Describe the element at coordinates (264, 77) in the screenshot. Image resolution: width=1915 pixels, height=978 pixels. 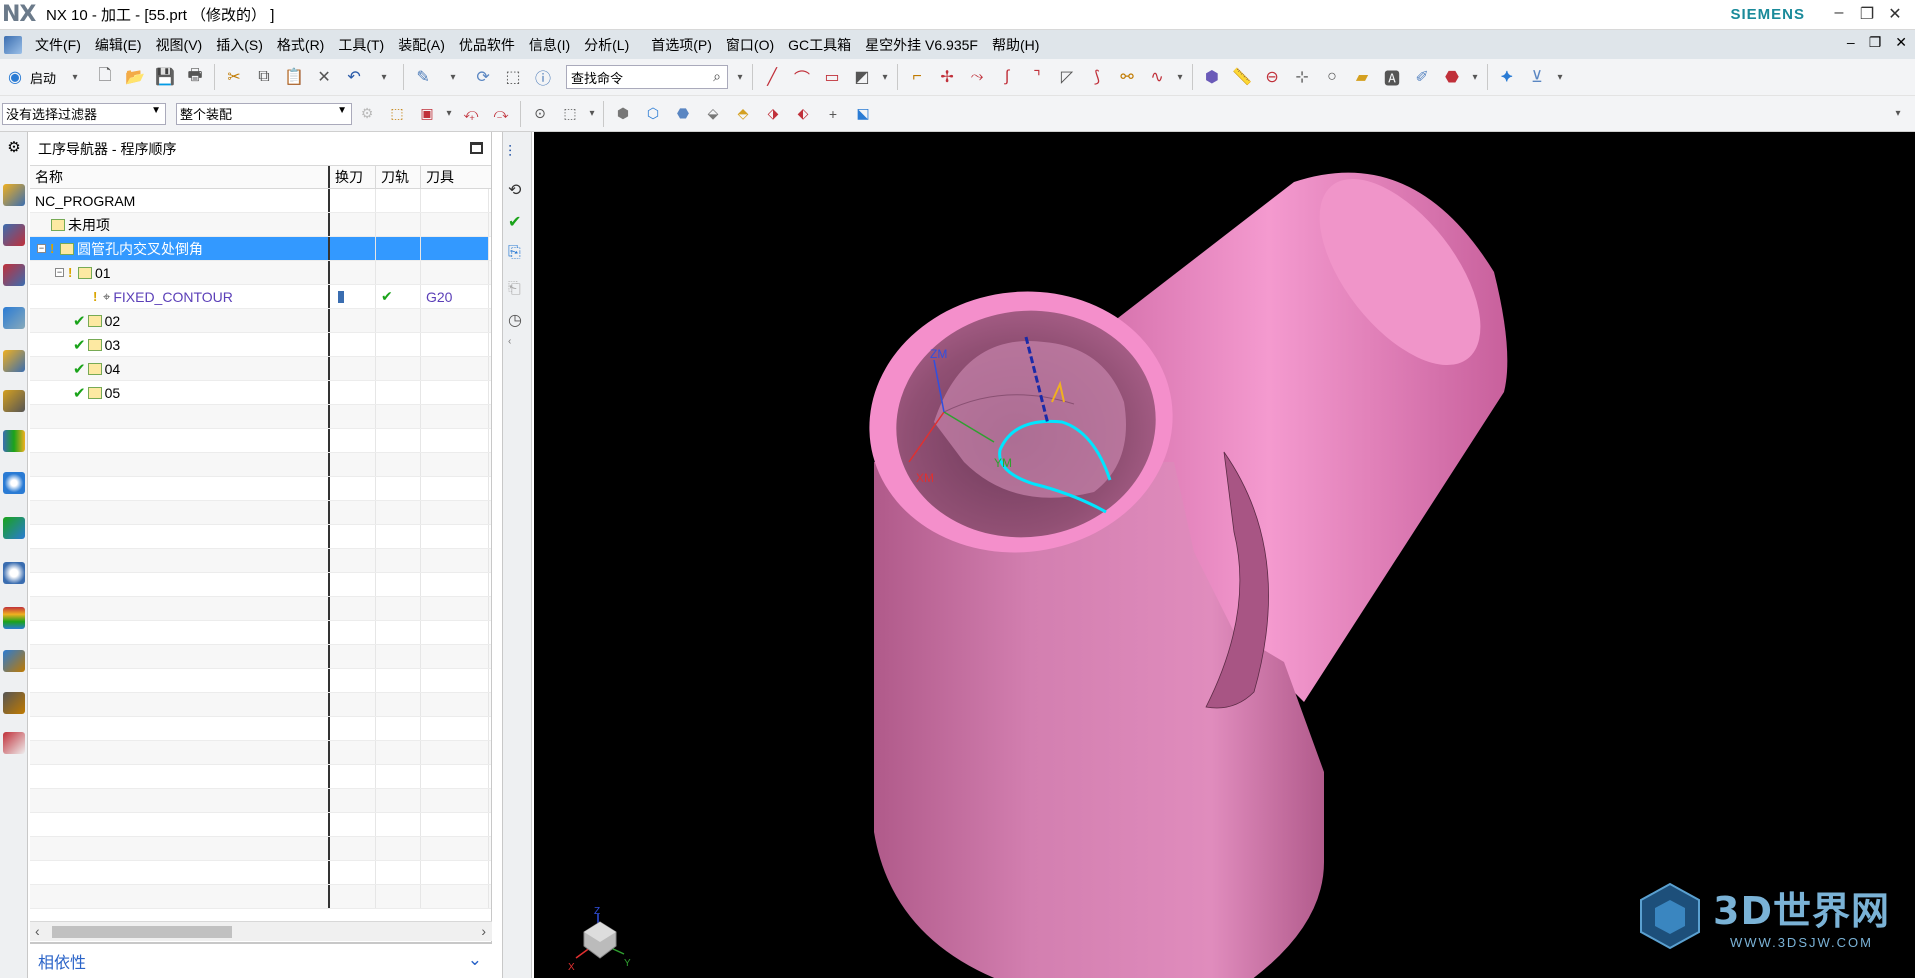
I see `copy-icon: ⧉` at that location.